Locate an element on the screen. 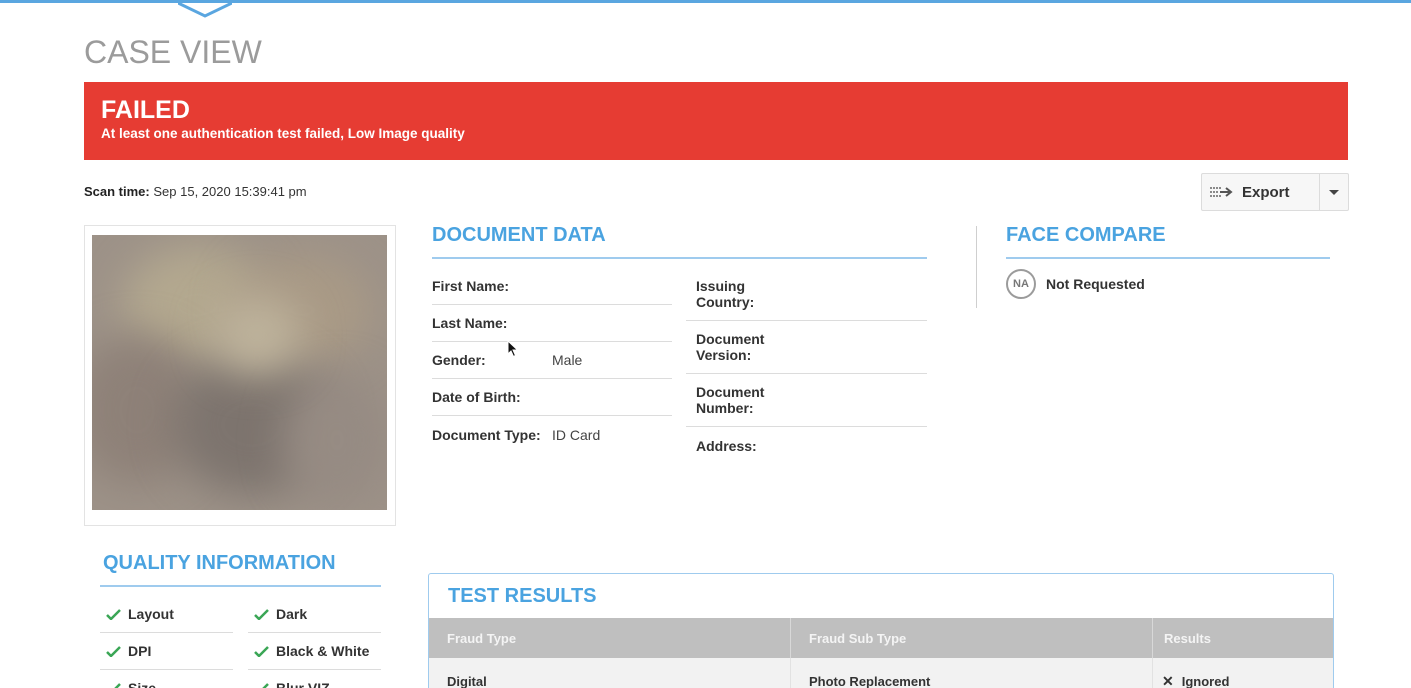 This screenshot has height=688, width=1411. field-last-name: Last Name: is located at coordinates (470, 323).